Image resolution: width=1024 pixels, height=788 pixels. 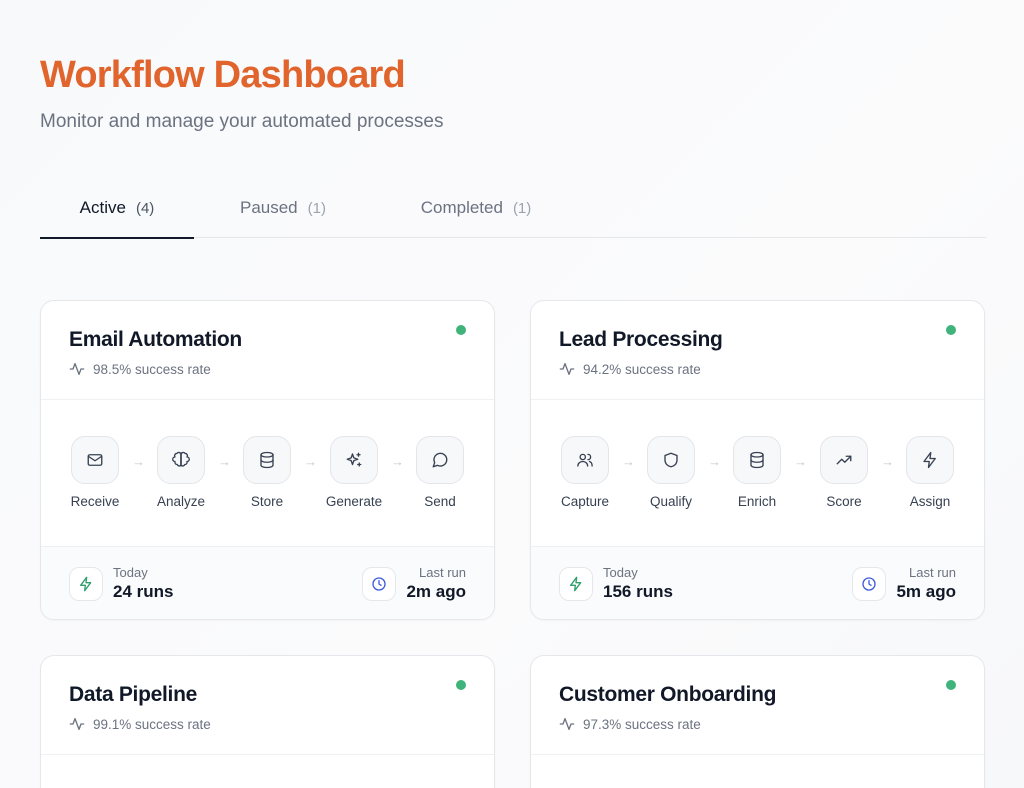 I want to click on step-label: Store, so click(x=267, y=501).